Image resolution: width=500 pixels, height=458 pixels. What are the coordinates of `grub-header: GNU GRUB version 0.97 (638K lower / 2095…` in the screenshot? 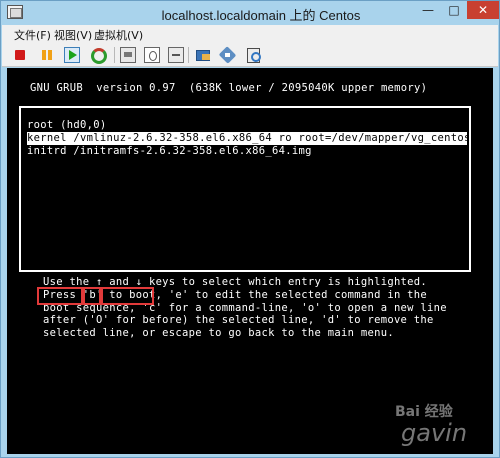 It's located at (229, 88).